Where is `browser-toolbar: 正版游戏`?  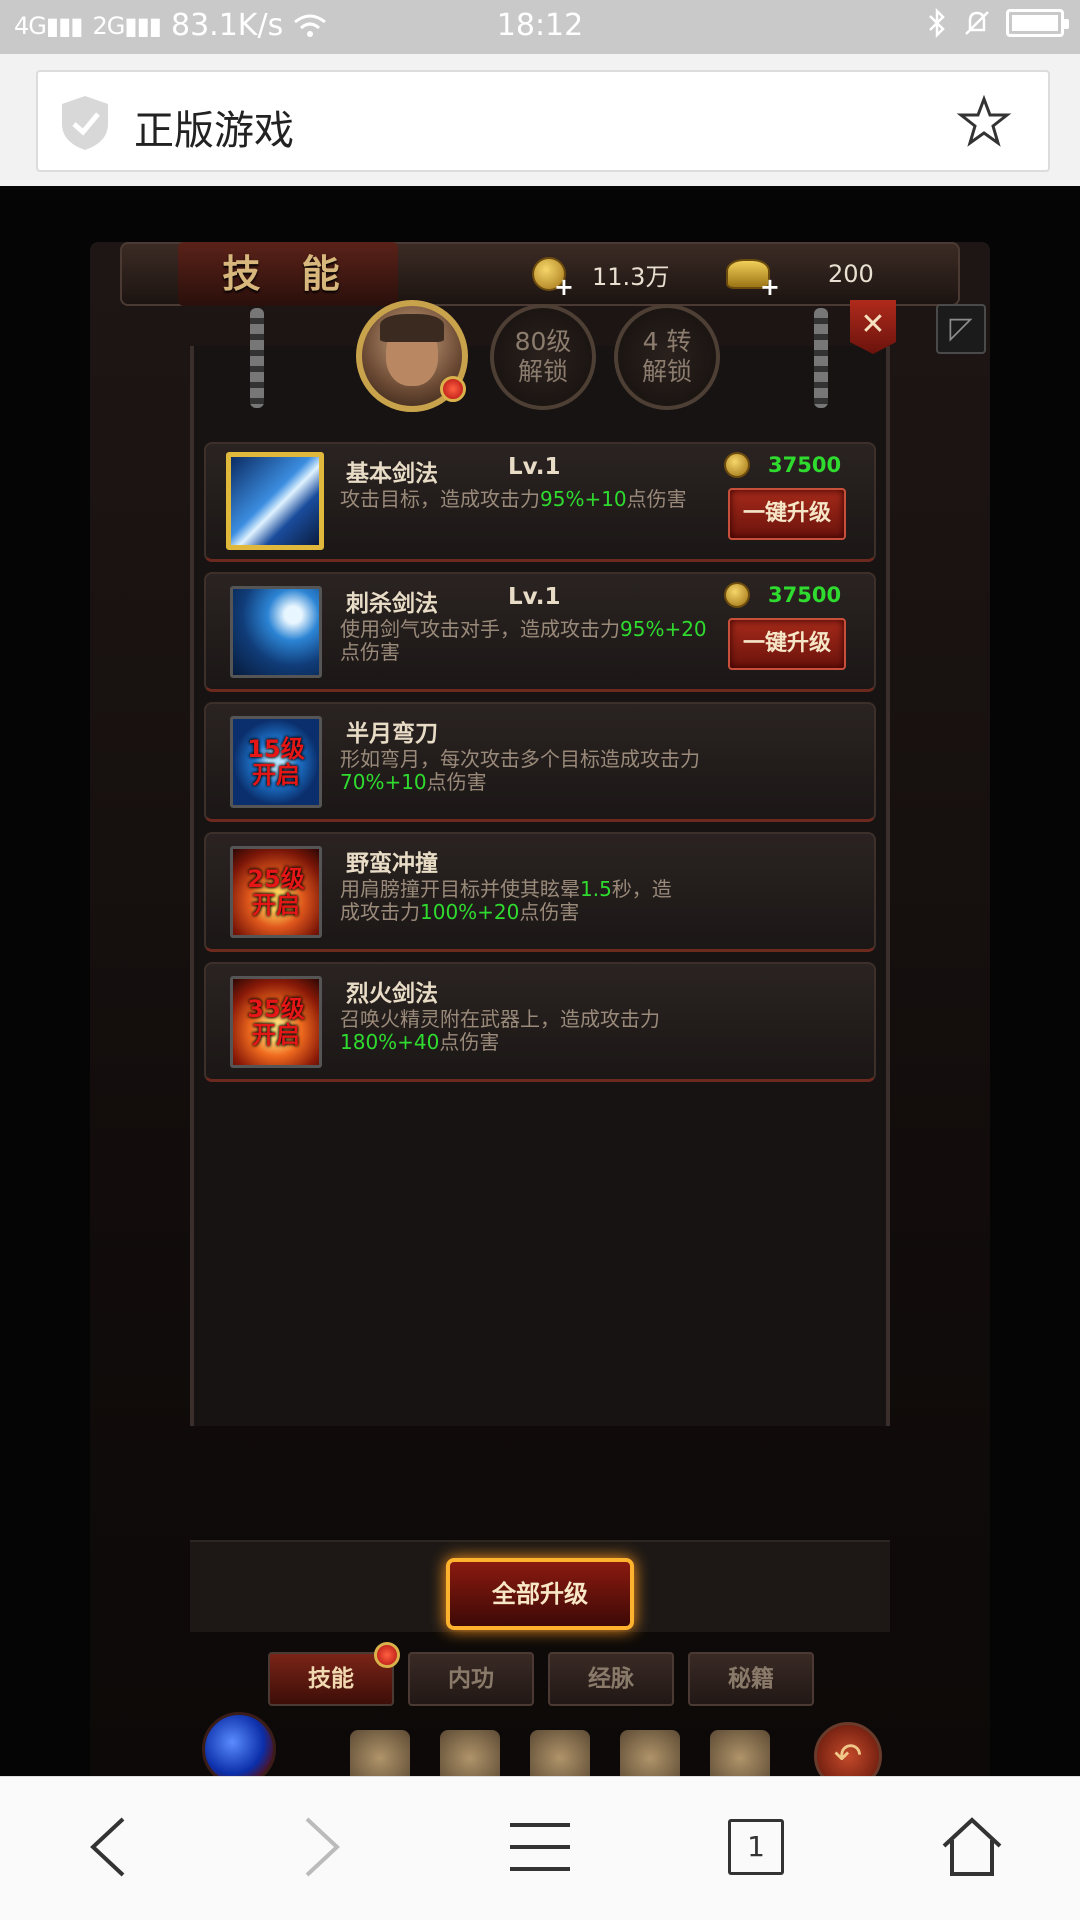 browser-toolbar: 正版游戏 is located at coordinates (540, 120).